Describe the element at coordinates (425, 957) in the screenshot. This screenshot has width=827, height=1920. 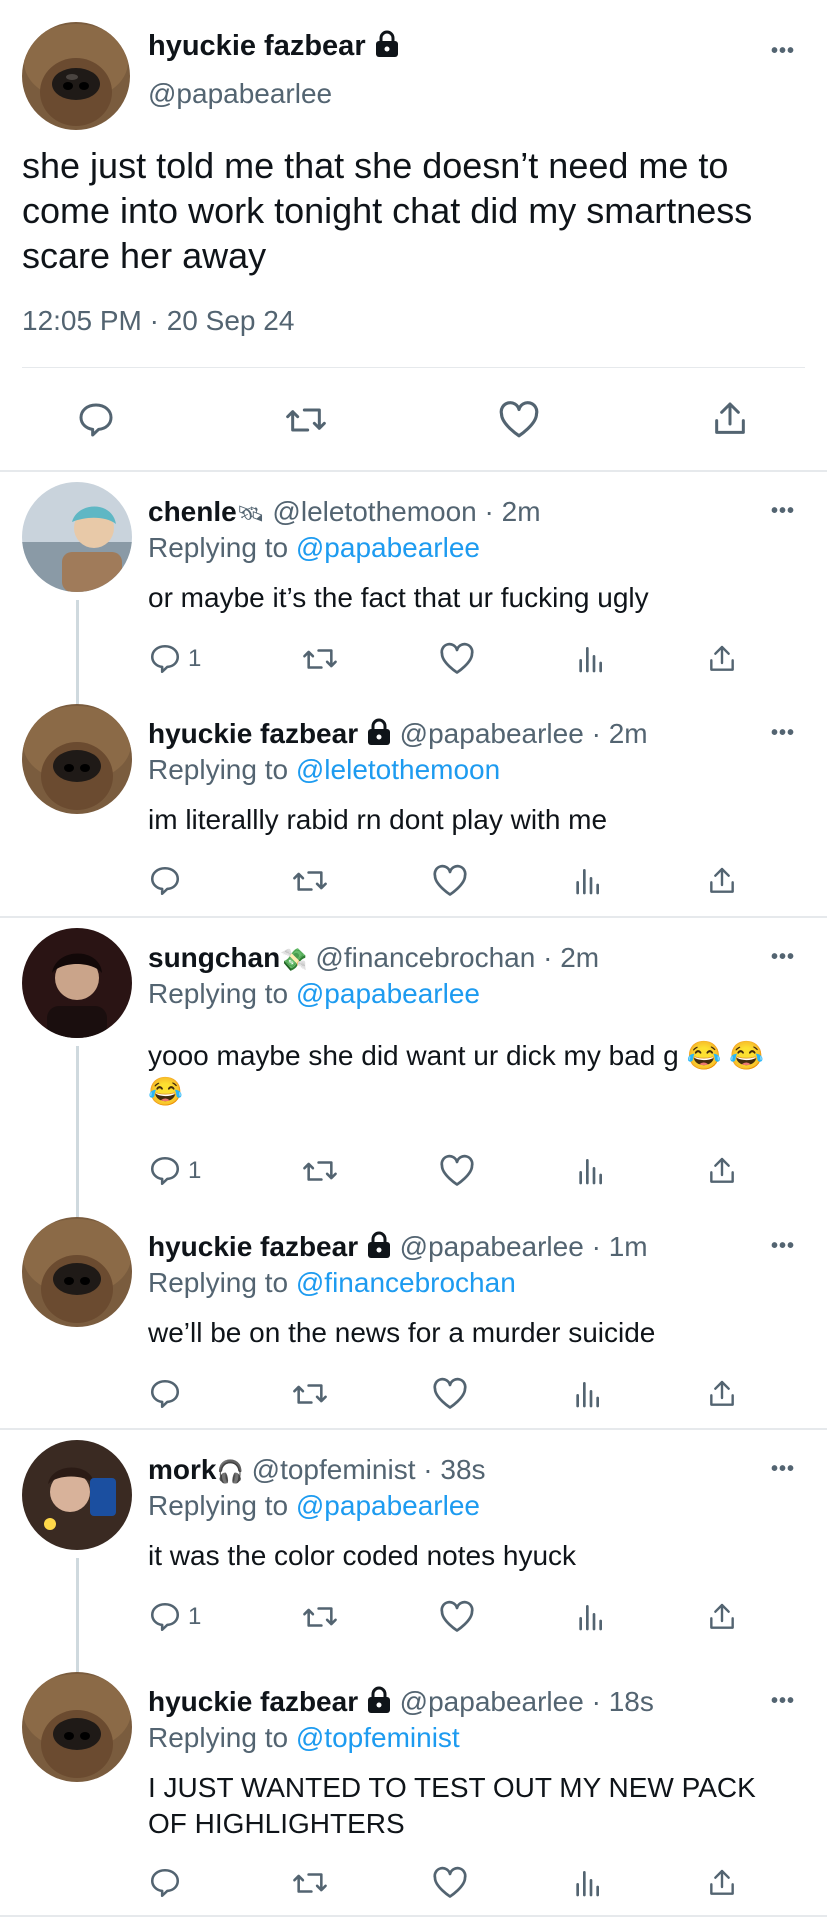
I see `reply-author-handle: @financebrochan` at that location.